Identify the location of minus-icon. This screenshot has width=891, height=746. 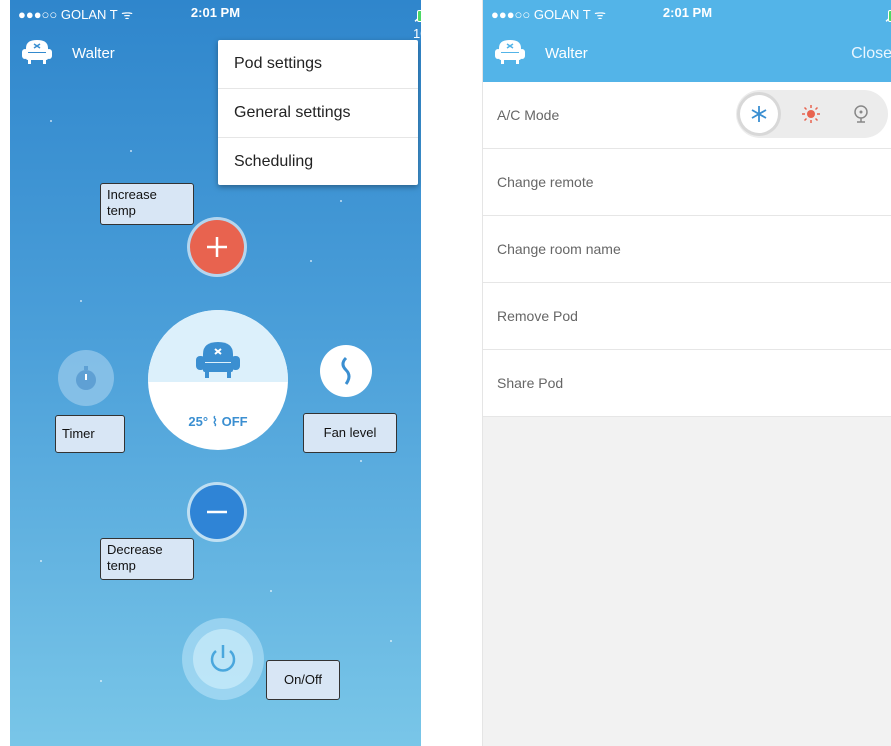
(217, 512).